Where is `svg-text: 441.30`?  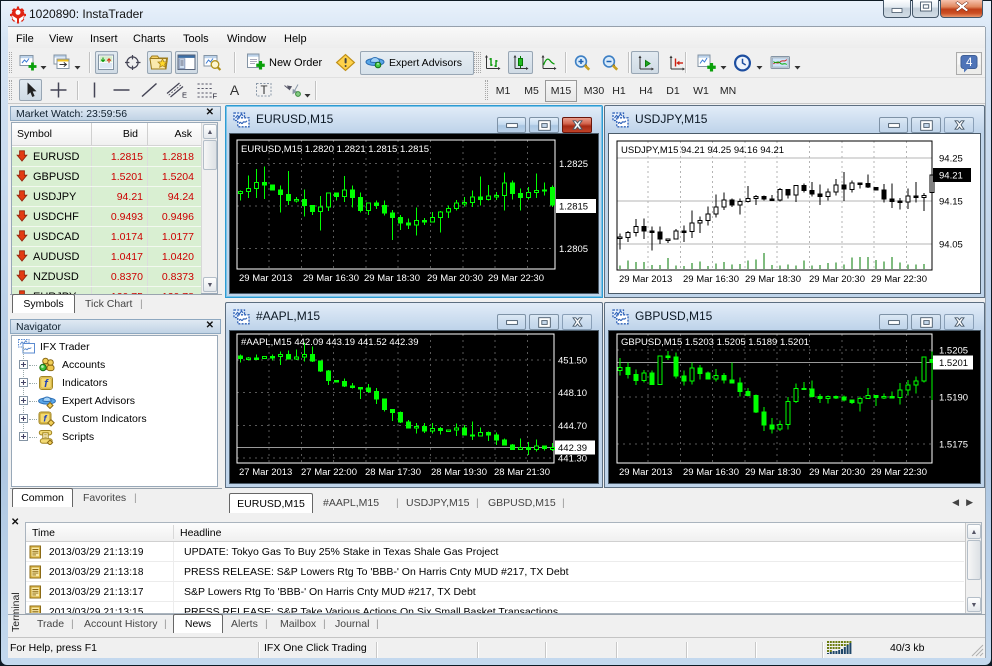
svg-text: 441.30 is located at coordinates (572, 459).